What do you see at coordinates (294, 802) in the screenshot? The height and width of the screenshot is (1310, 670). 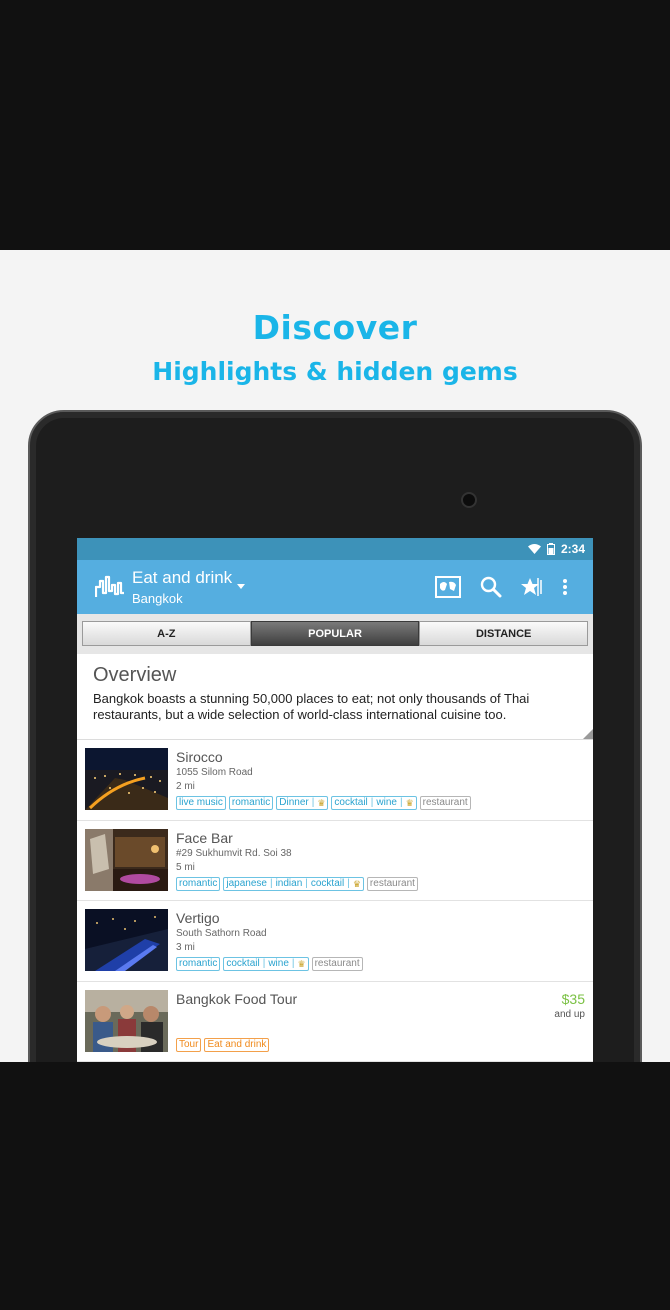 I see `tag-label: Dinner` at bounding box center [294, 802].